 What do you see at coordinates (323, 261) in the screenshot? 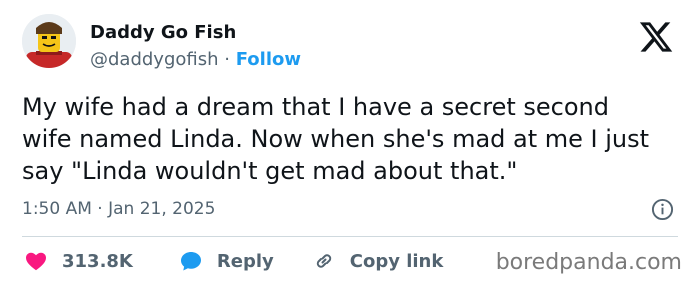
I see `link-icon` at bounding box center [323, 261].